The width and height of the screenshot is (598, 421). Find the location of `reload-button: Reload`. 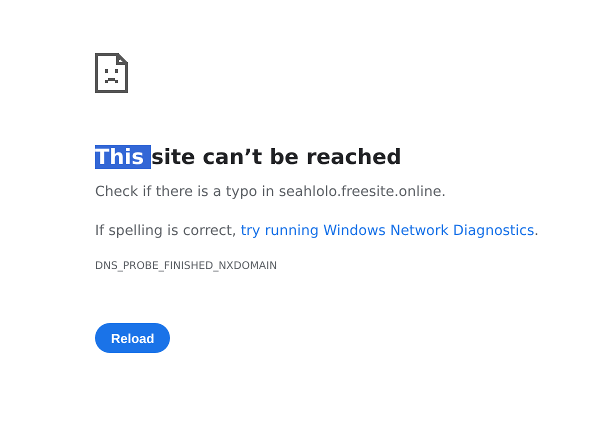

reload-button: Reload is located at coordinates (132, 338).